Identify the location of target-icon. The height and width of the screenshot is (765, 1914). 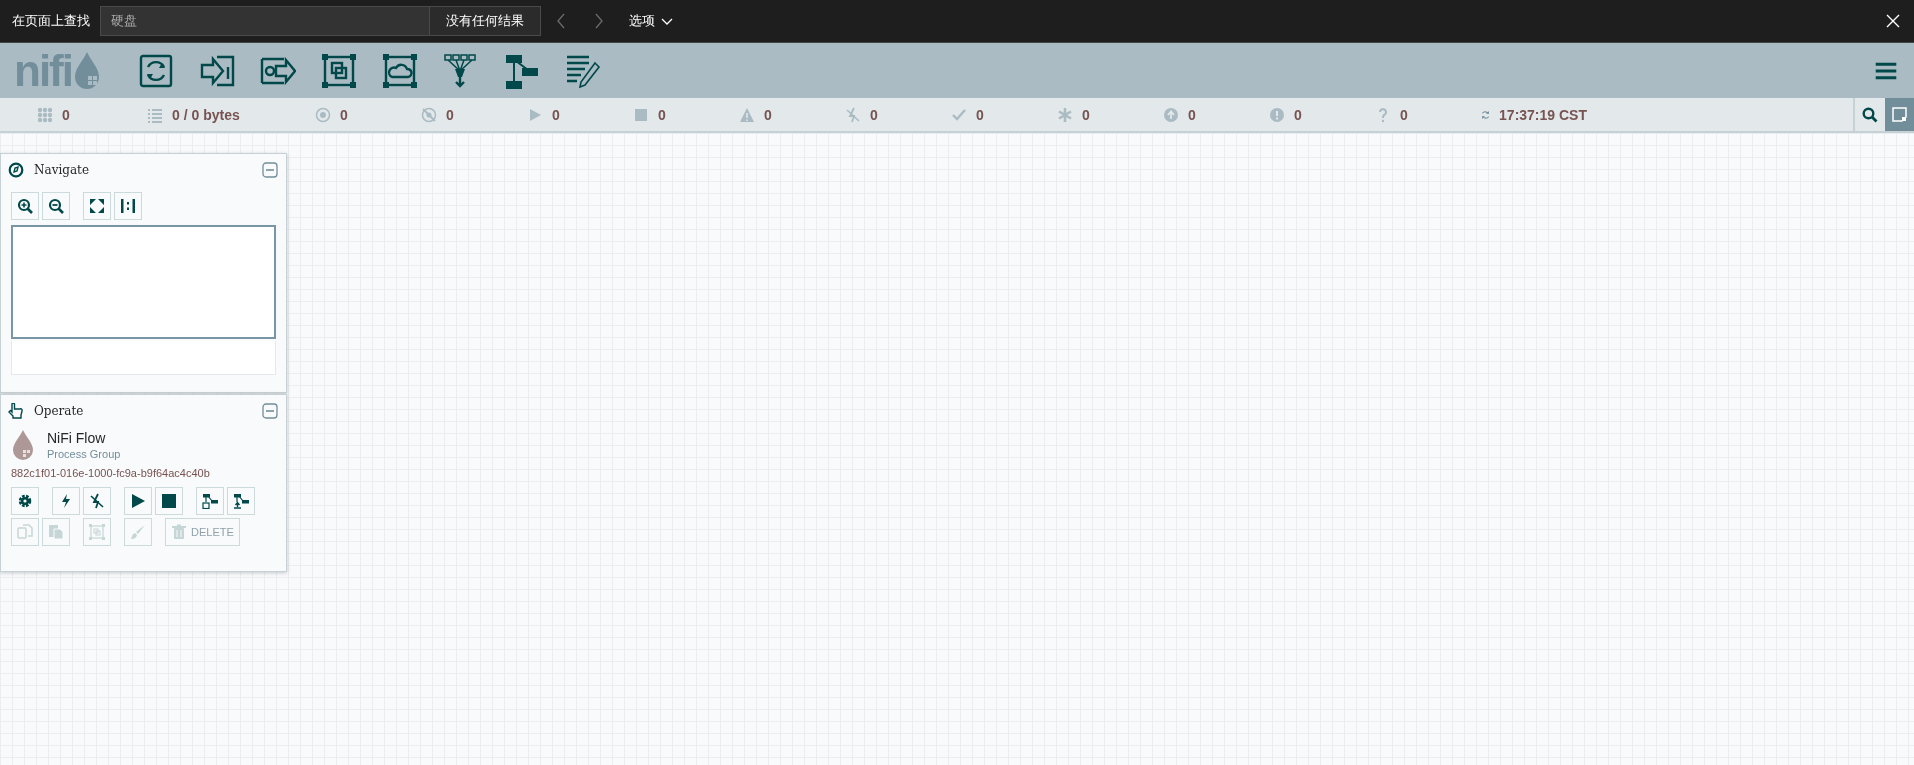
(323, 114).